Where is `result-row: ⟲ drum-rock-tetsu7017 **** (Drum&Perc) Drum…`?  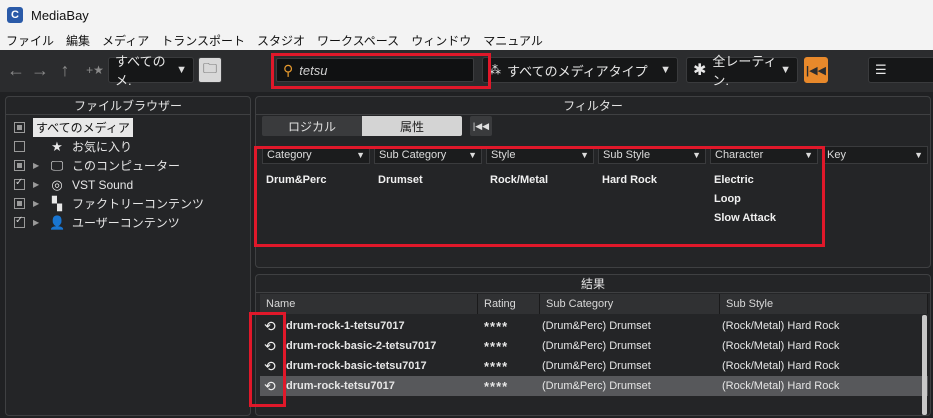 result-row: ⟲ drum-rock-tetsu7017 **** (Drum&Perc) Drum… is located at coordinates (594, 386).